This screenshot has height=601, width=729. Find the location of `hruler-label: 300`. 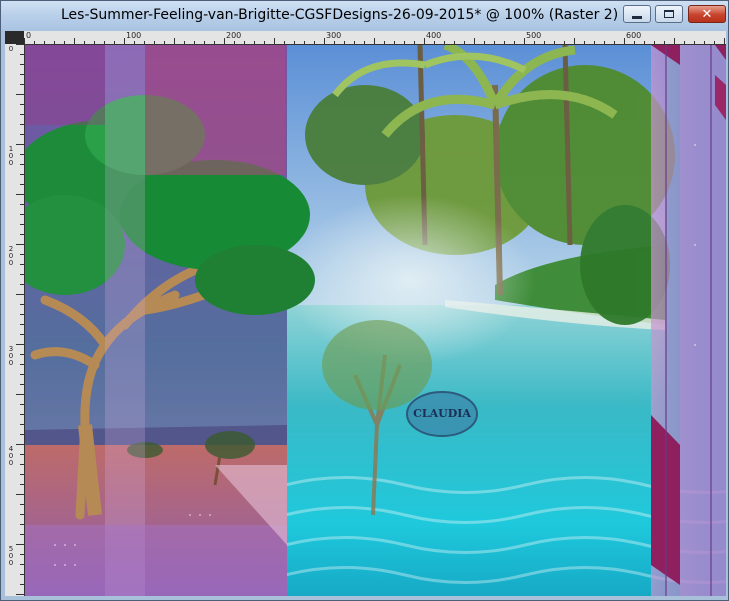

hruler-label: 300 is located at coordinates (334, 35).